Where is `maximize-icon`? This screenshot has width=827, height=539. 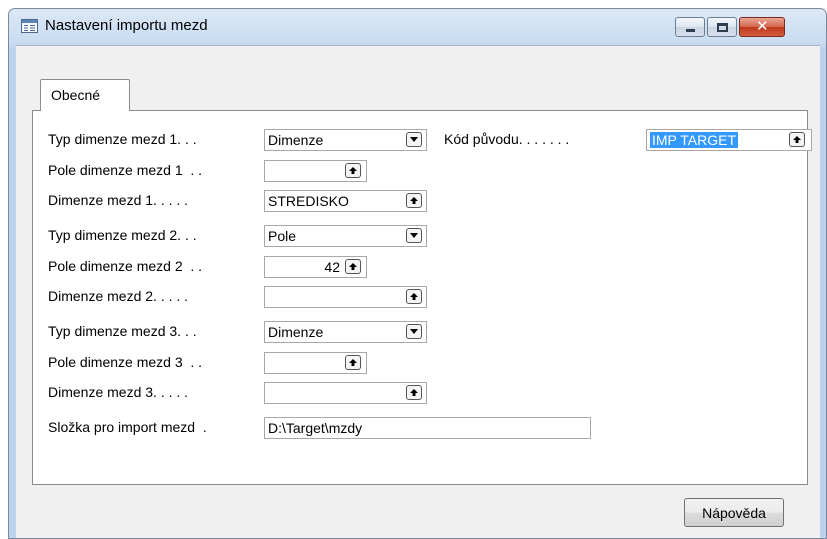
maximize-icon is located at coordinates (722, 27).